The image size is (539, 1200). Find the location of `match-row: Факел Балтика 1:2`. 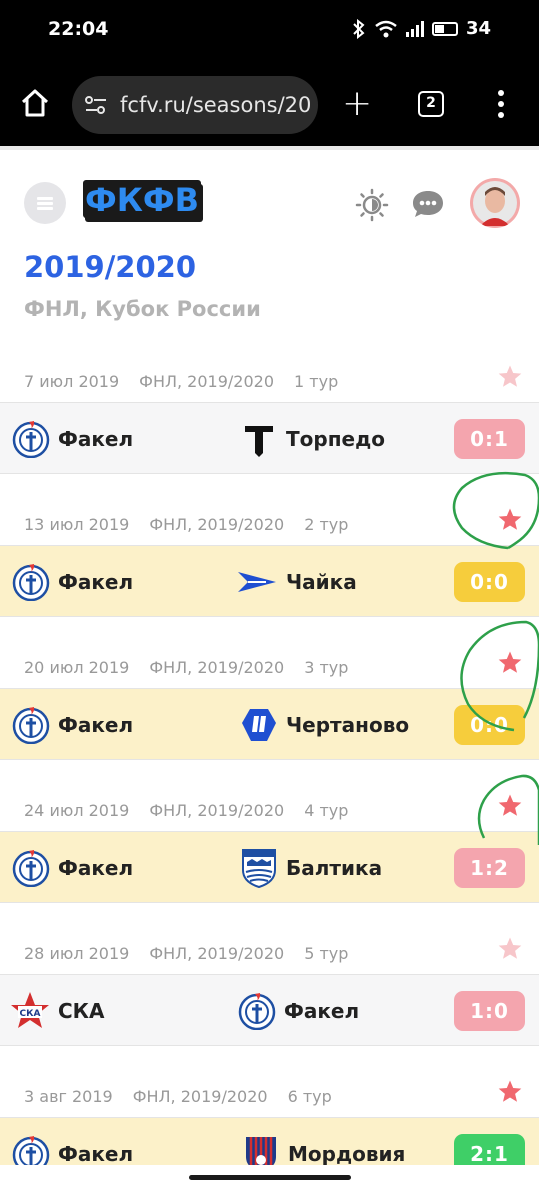

match-row: Факел Балтика 1:2 is located at coordinates (269, 867).